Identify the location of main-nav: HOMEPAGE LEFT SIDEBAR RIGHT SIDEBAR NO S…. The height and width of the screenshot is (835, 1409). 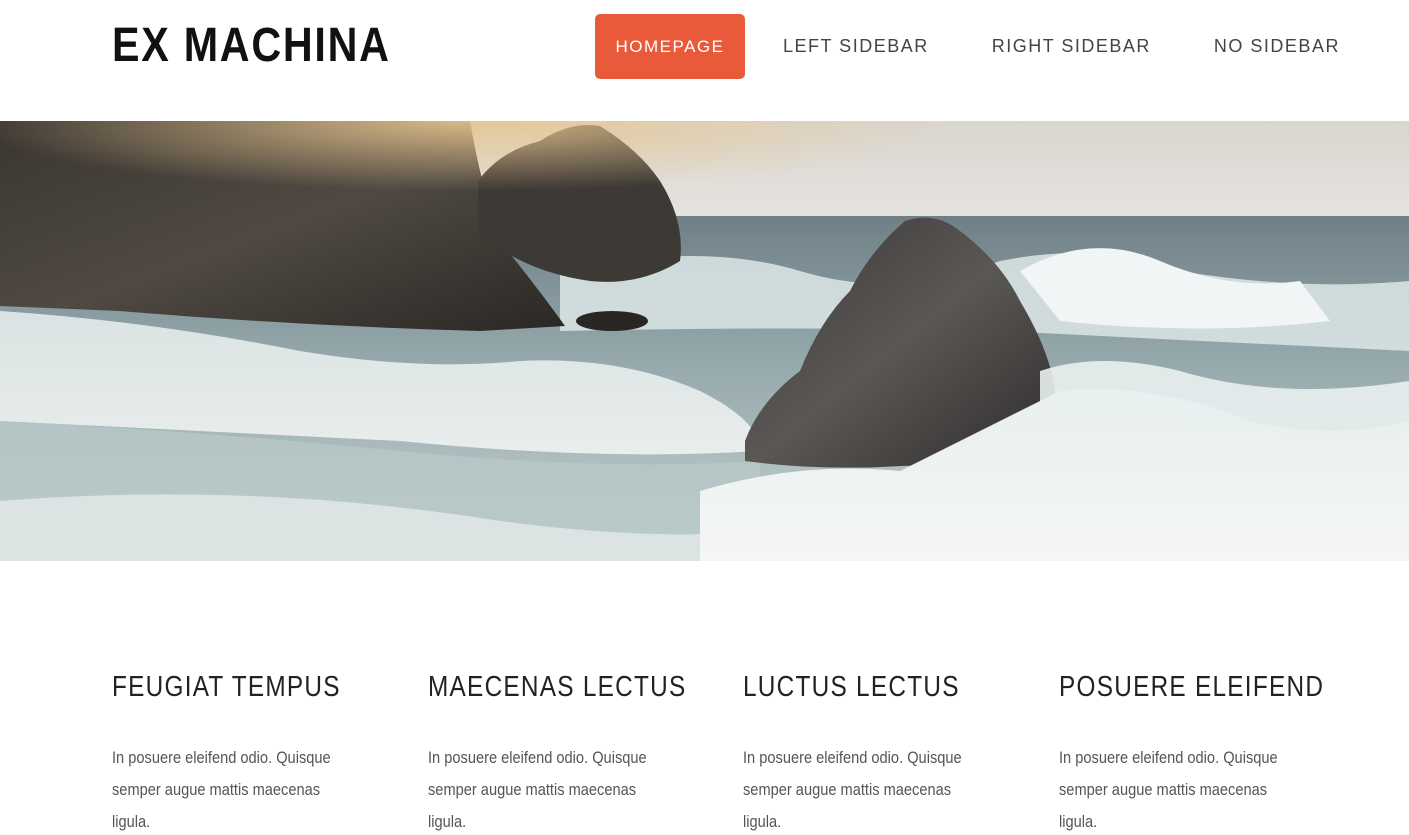
(967, 46).